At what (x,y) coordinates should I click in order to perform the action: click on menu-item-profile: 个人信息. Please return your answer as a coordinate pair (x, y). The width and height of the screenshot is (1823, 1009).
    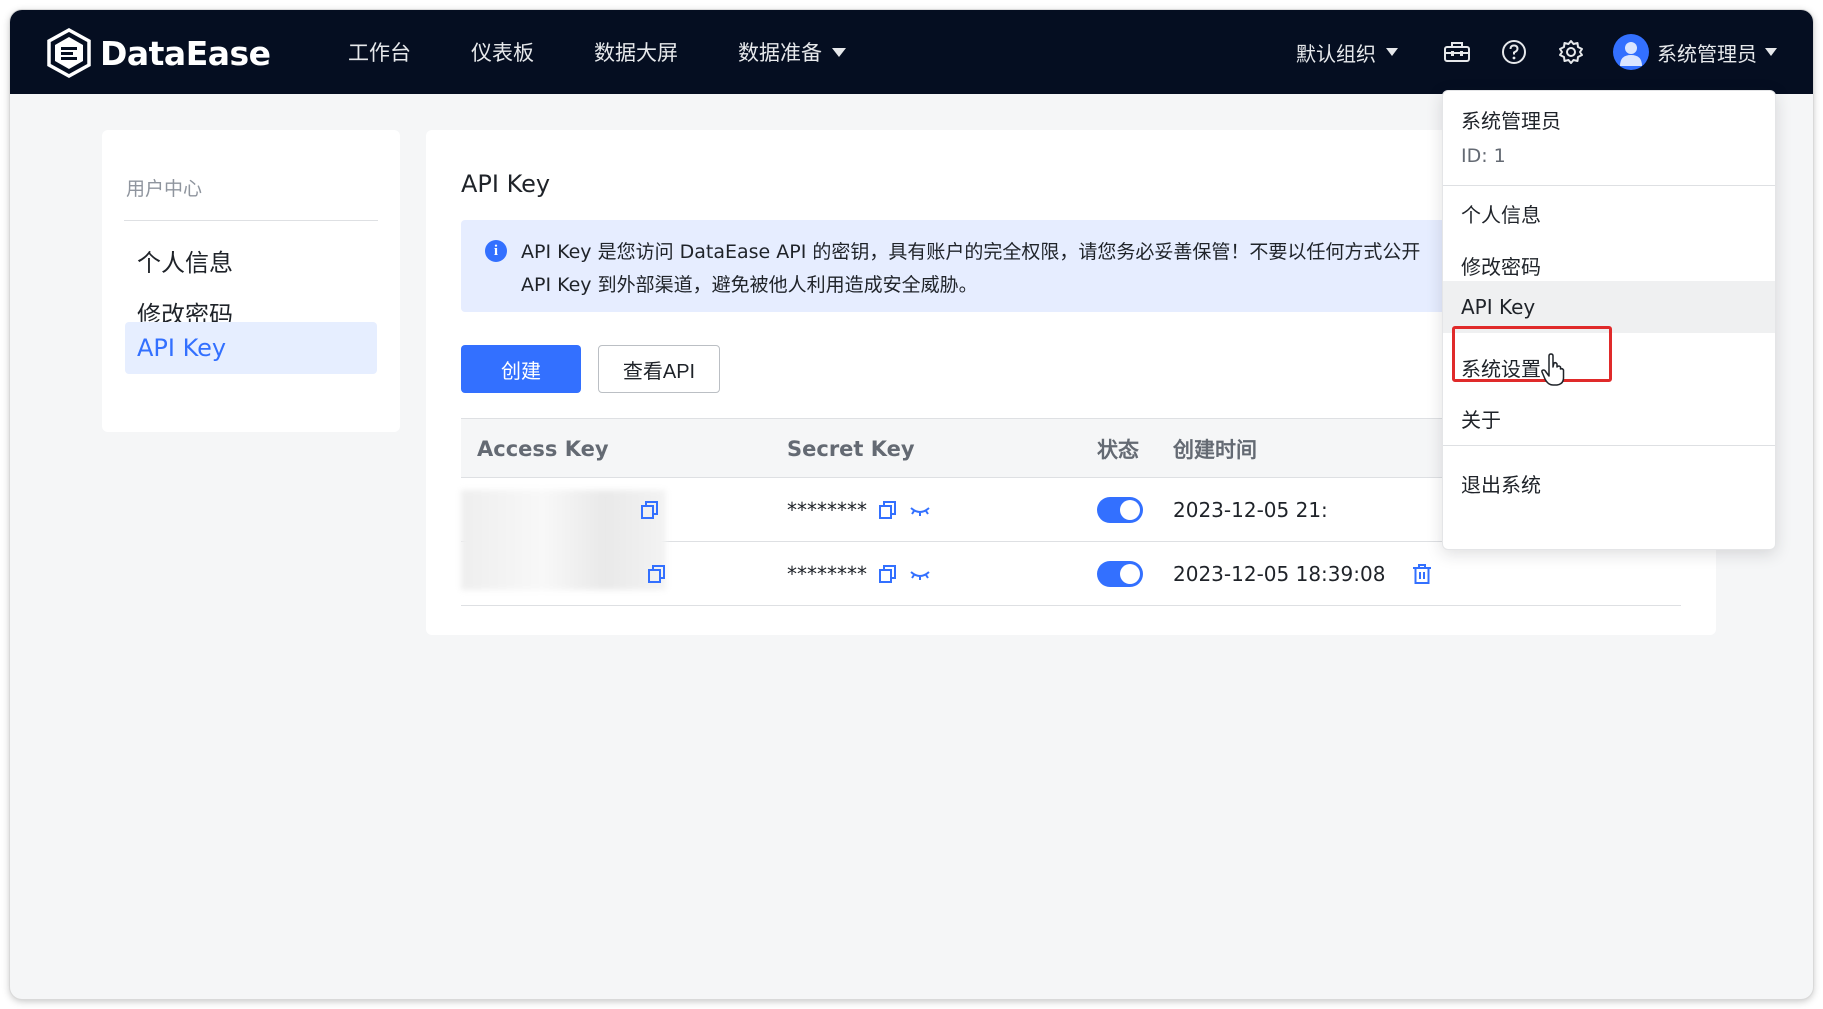
    Looking at the image, I should click on (1609, 213).